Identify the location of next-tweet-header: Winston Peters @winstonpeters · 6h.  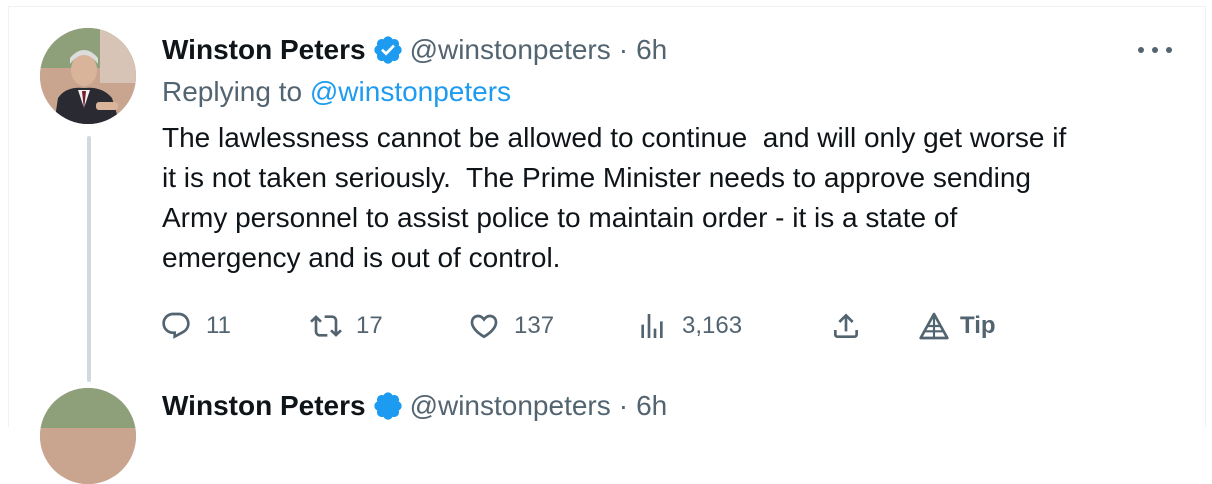
(414, 406).